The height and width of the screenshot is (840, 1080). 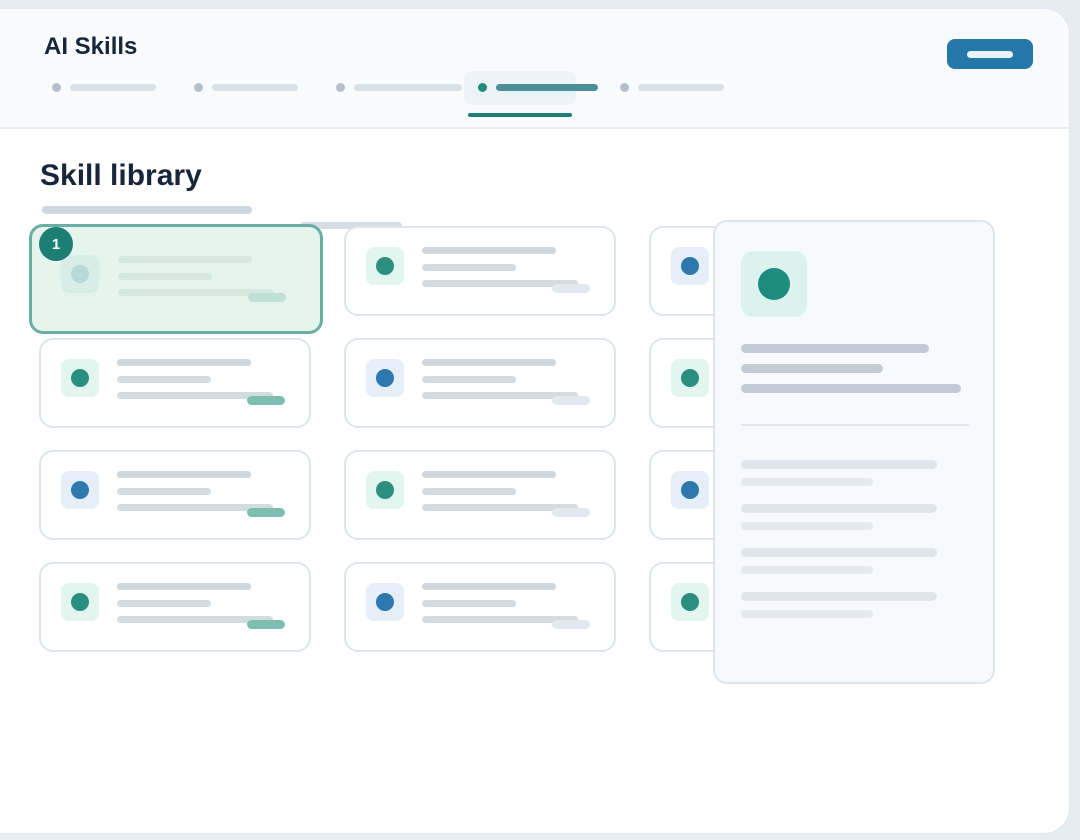 What do you see at coordinates (121, 175) in the screenshot?
I see `page-title: Skill library` at bounding box center [121, 175].